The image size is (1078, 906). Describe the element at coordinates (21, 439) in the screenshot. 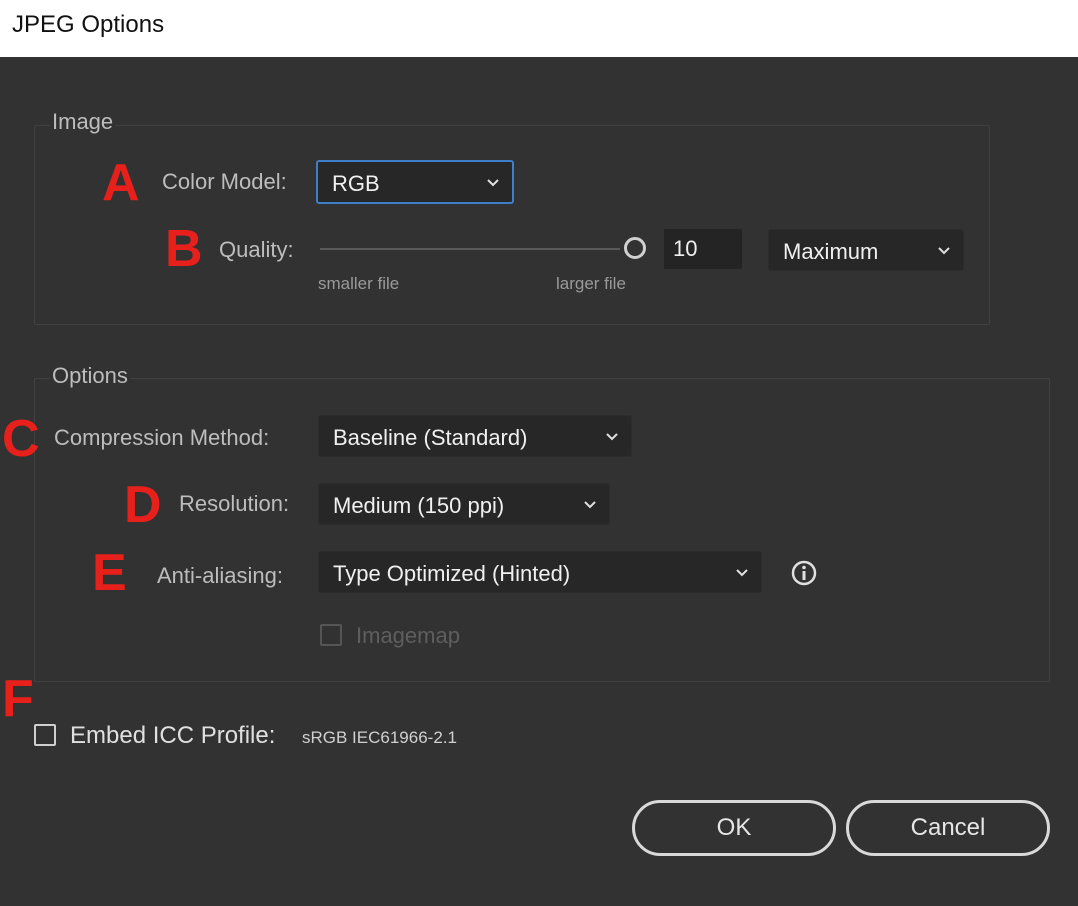

I see `marker-c: C` at that location.